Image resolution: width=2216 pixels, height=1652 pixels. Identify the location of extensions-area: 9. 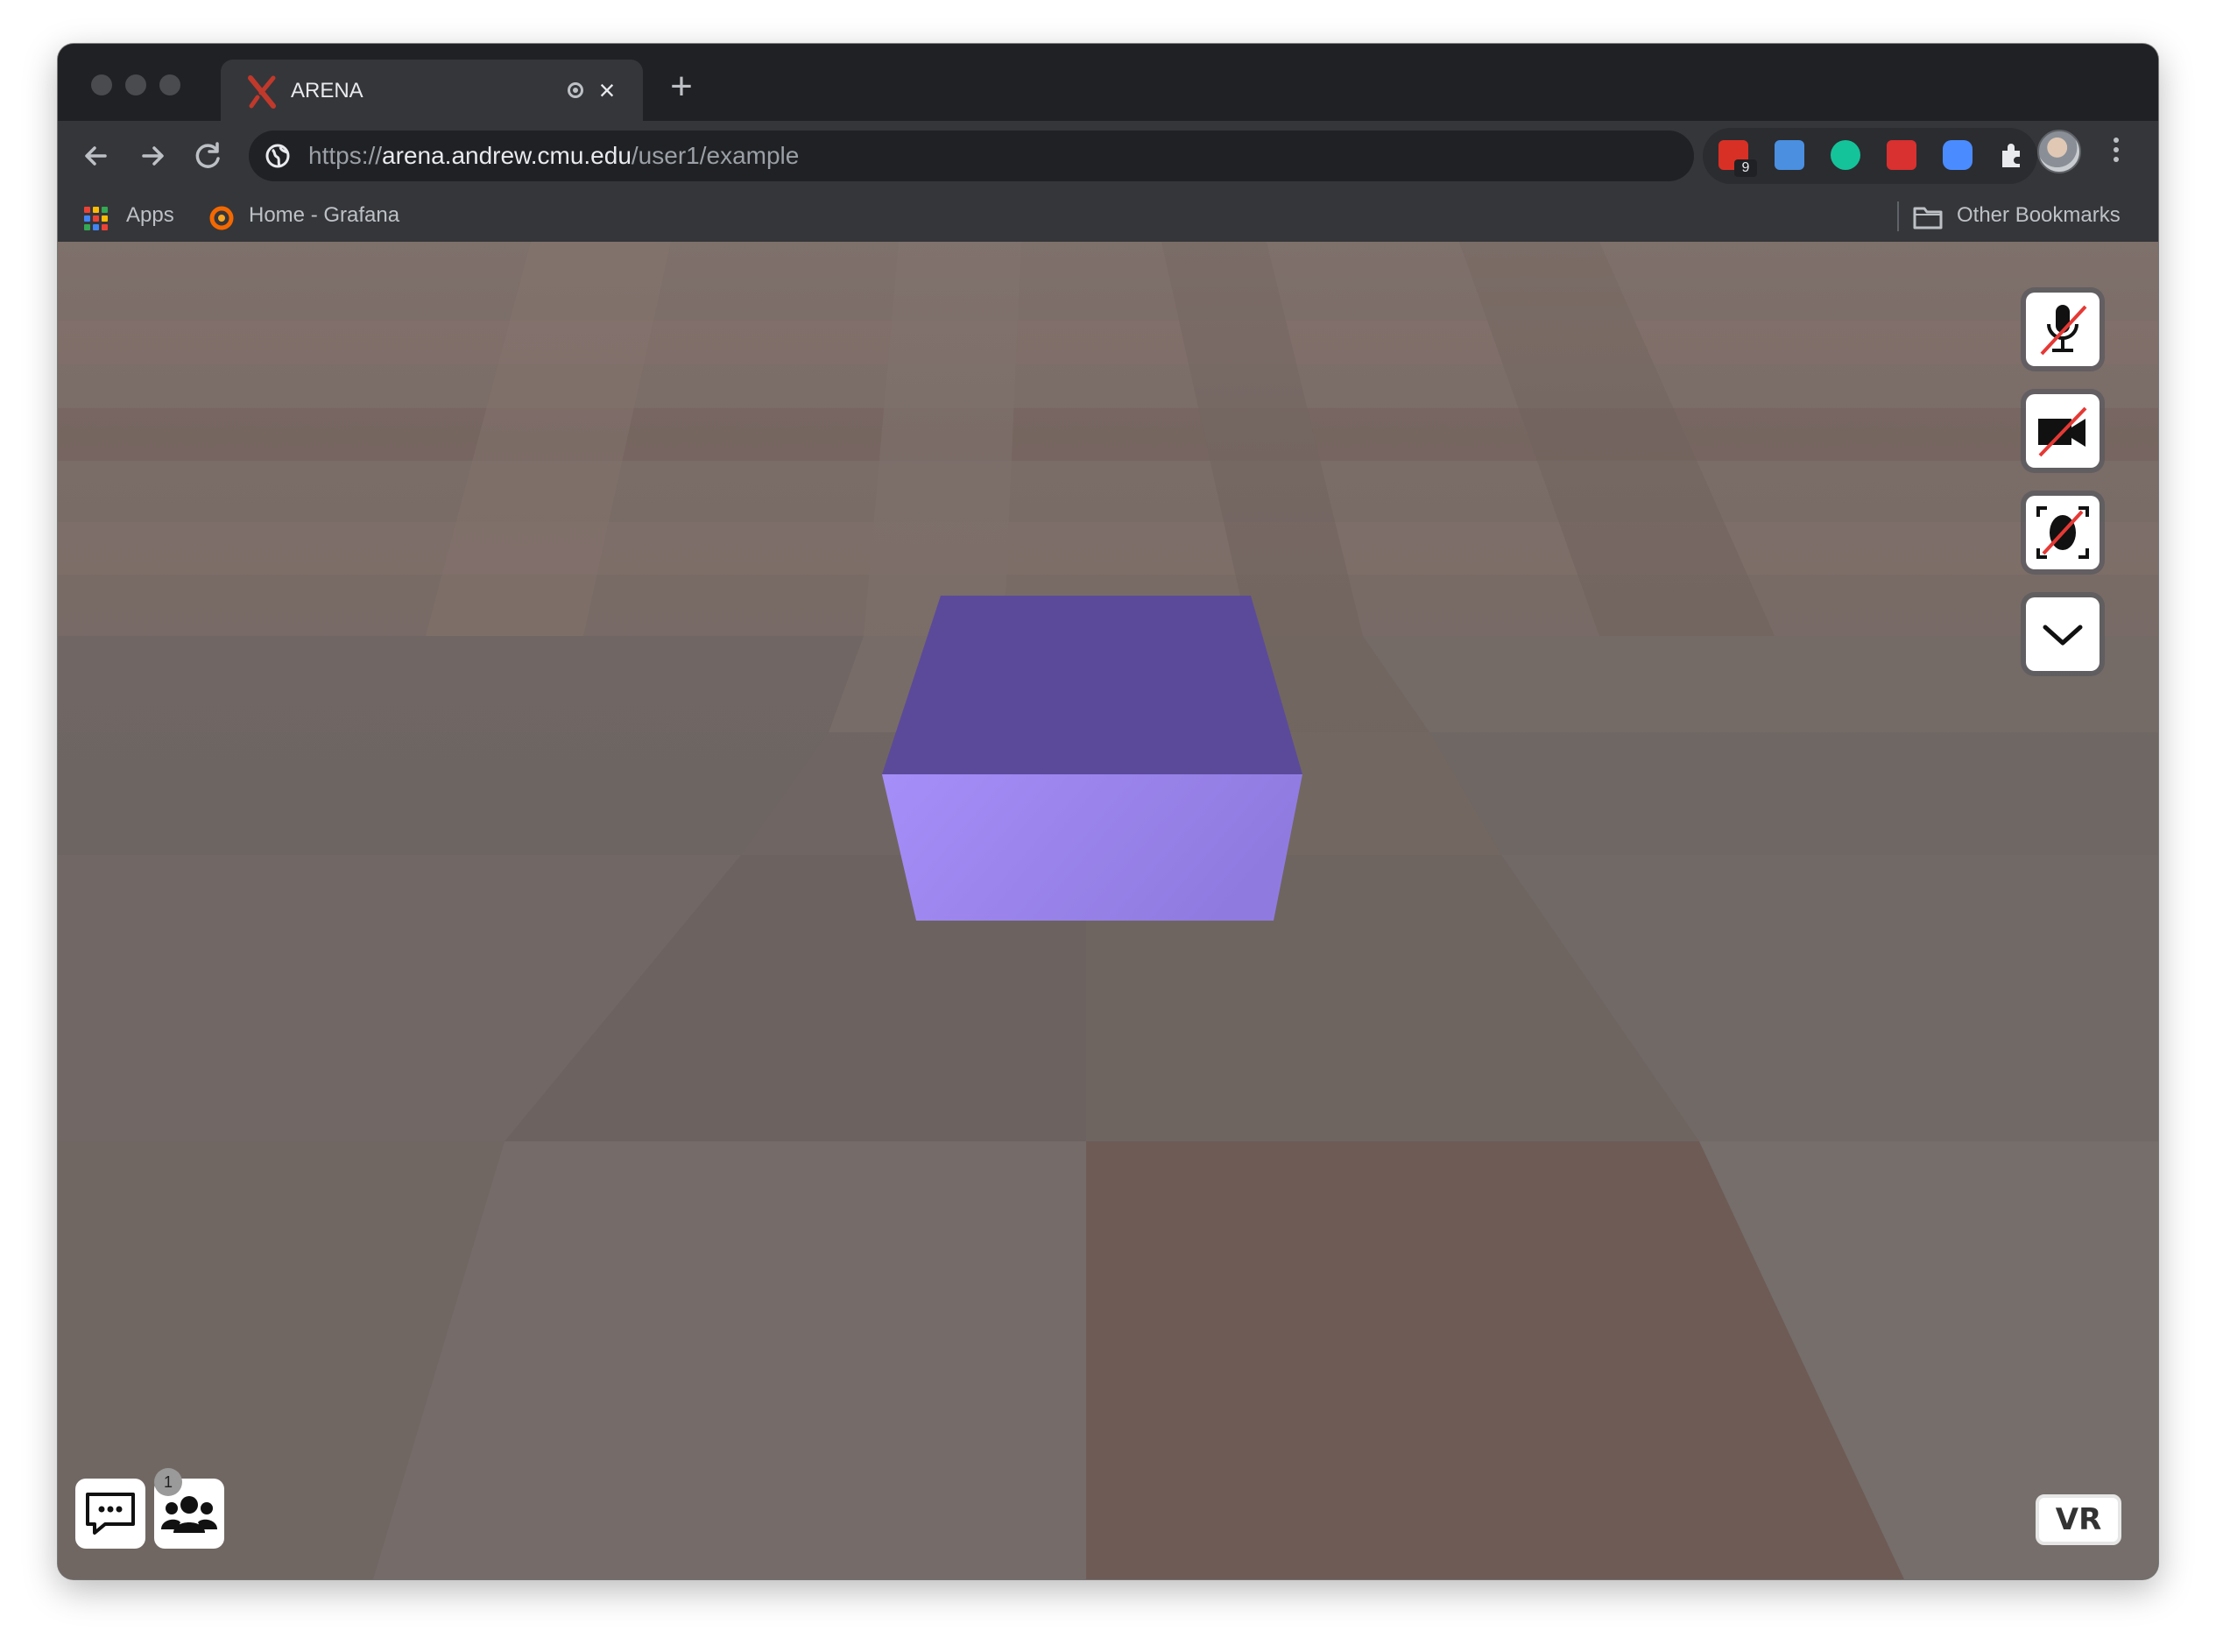
(1870, 156).